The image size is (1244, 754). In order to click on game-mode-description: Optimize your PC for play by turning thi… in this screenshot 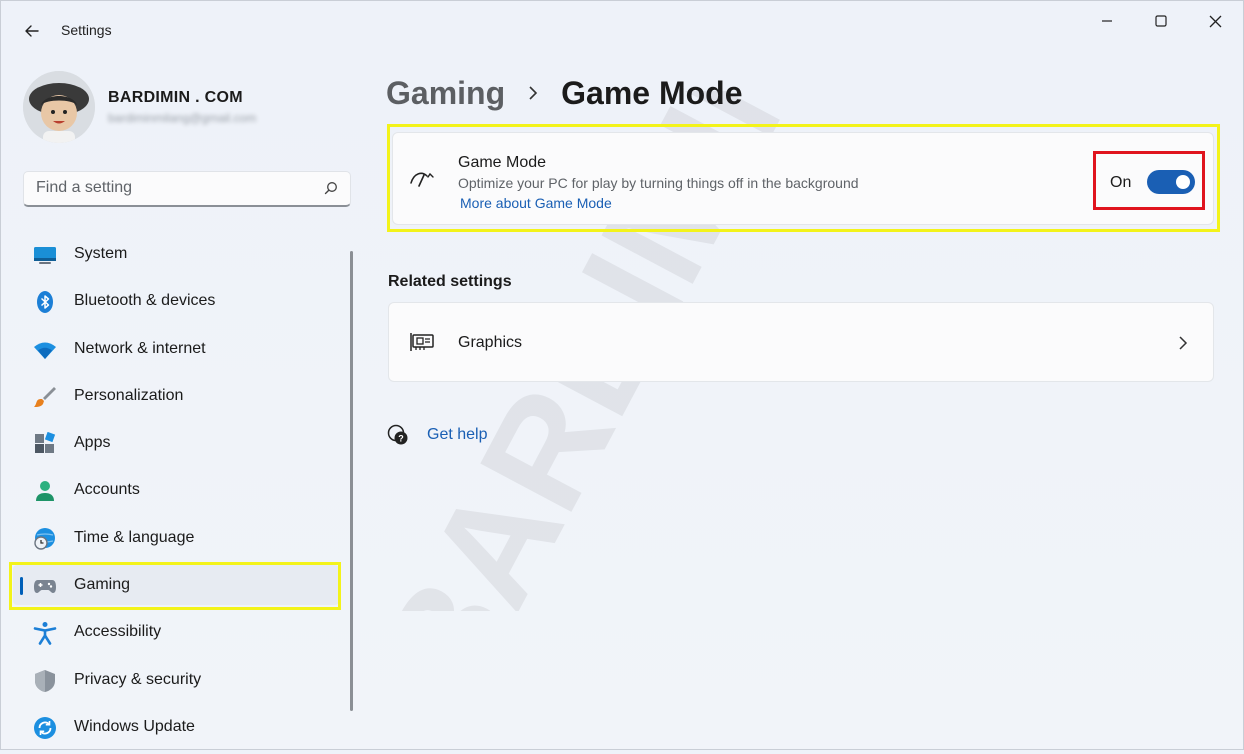, I will do `click(658, 183)`.